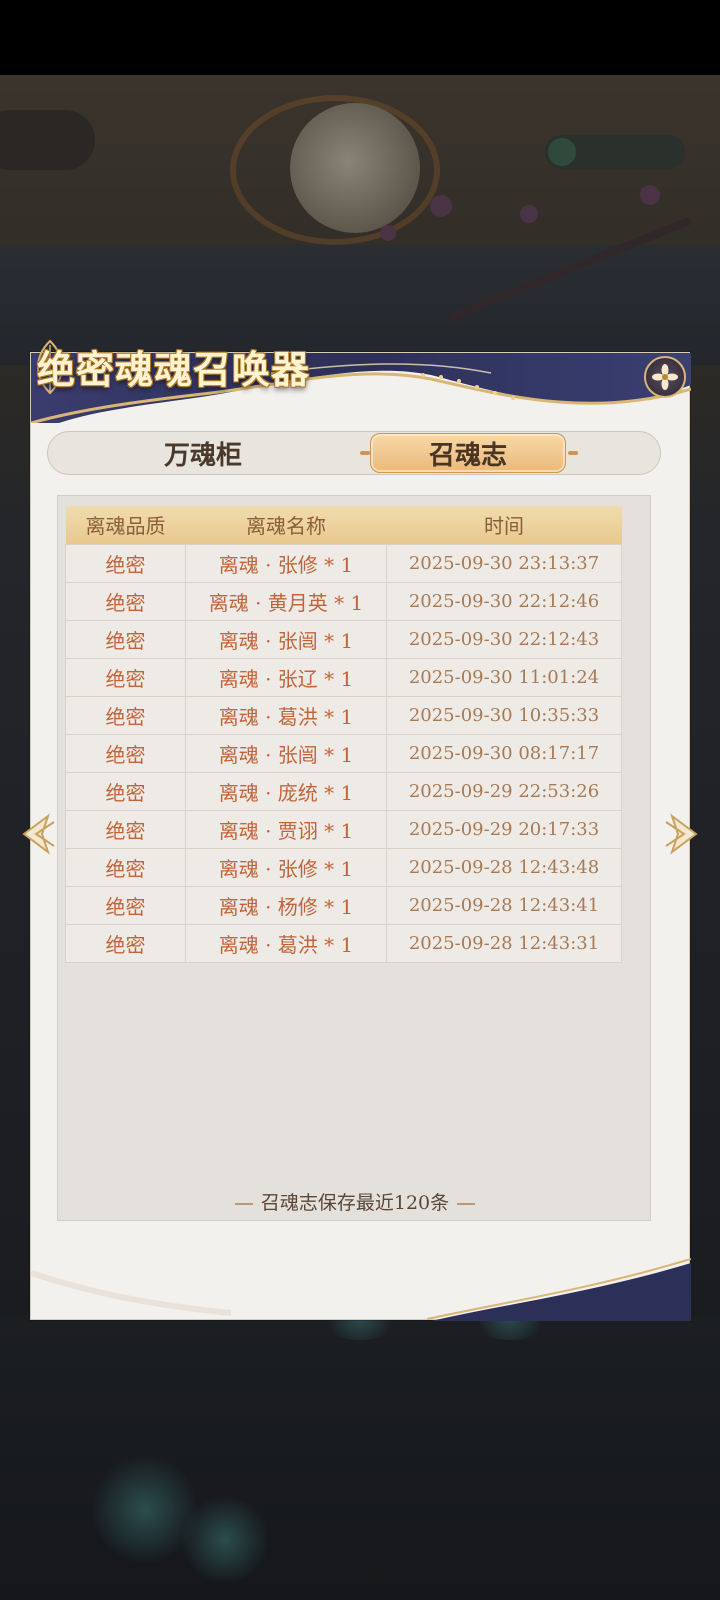 The image size is (720, 1600). What do you see at coordinates (468, 453) in the screenshot?
I see `tab-summon-log: 召魂志` at bounding box center [468, 453].